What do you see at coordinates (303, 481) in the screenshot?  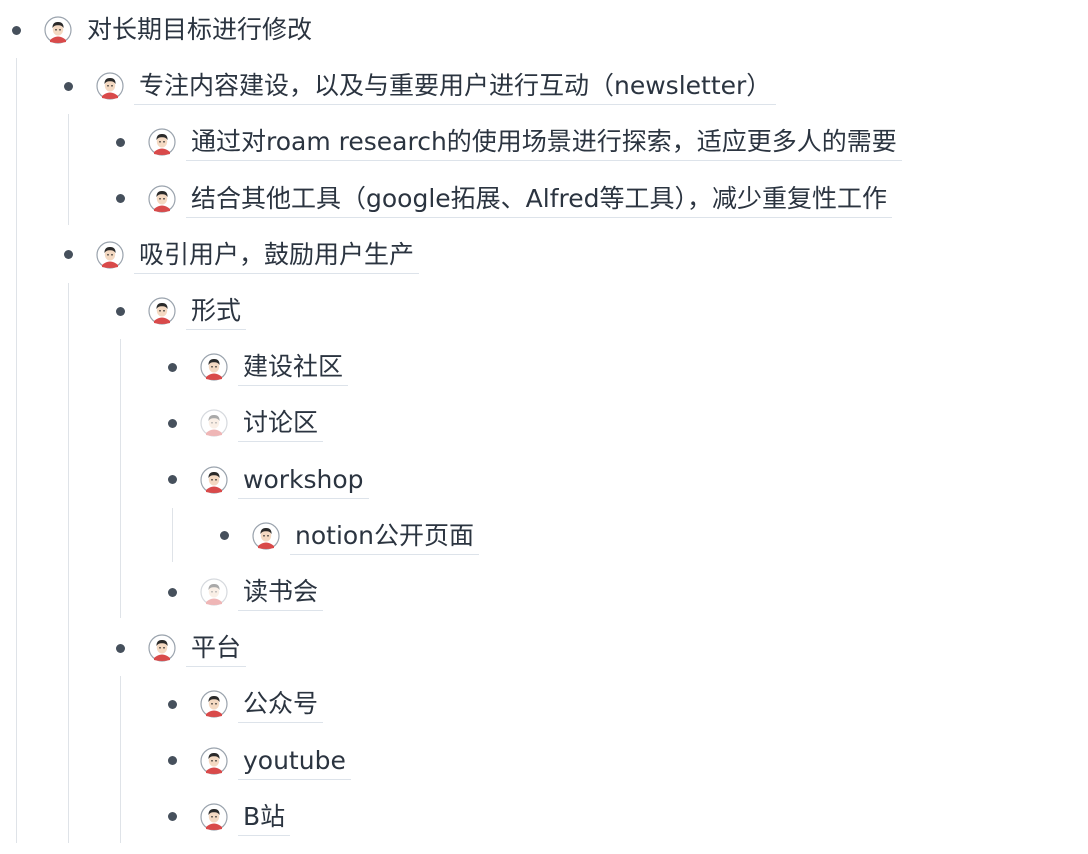 I see `block-text: workshop` at bounding box center [303, 481].